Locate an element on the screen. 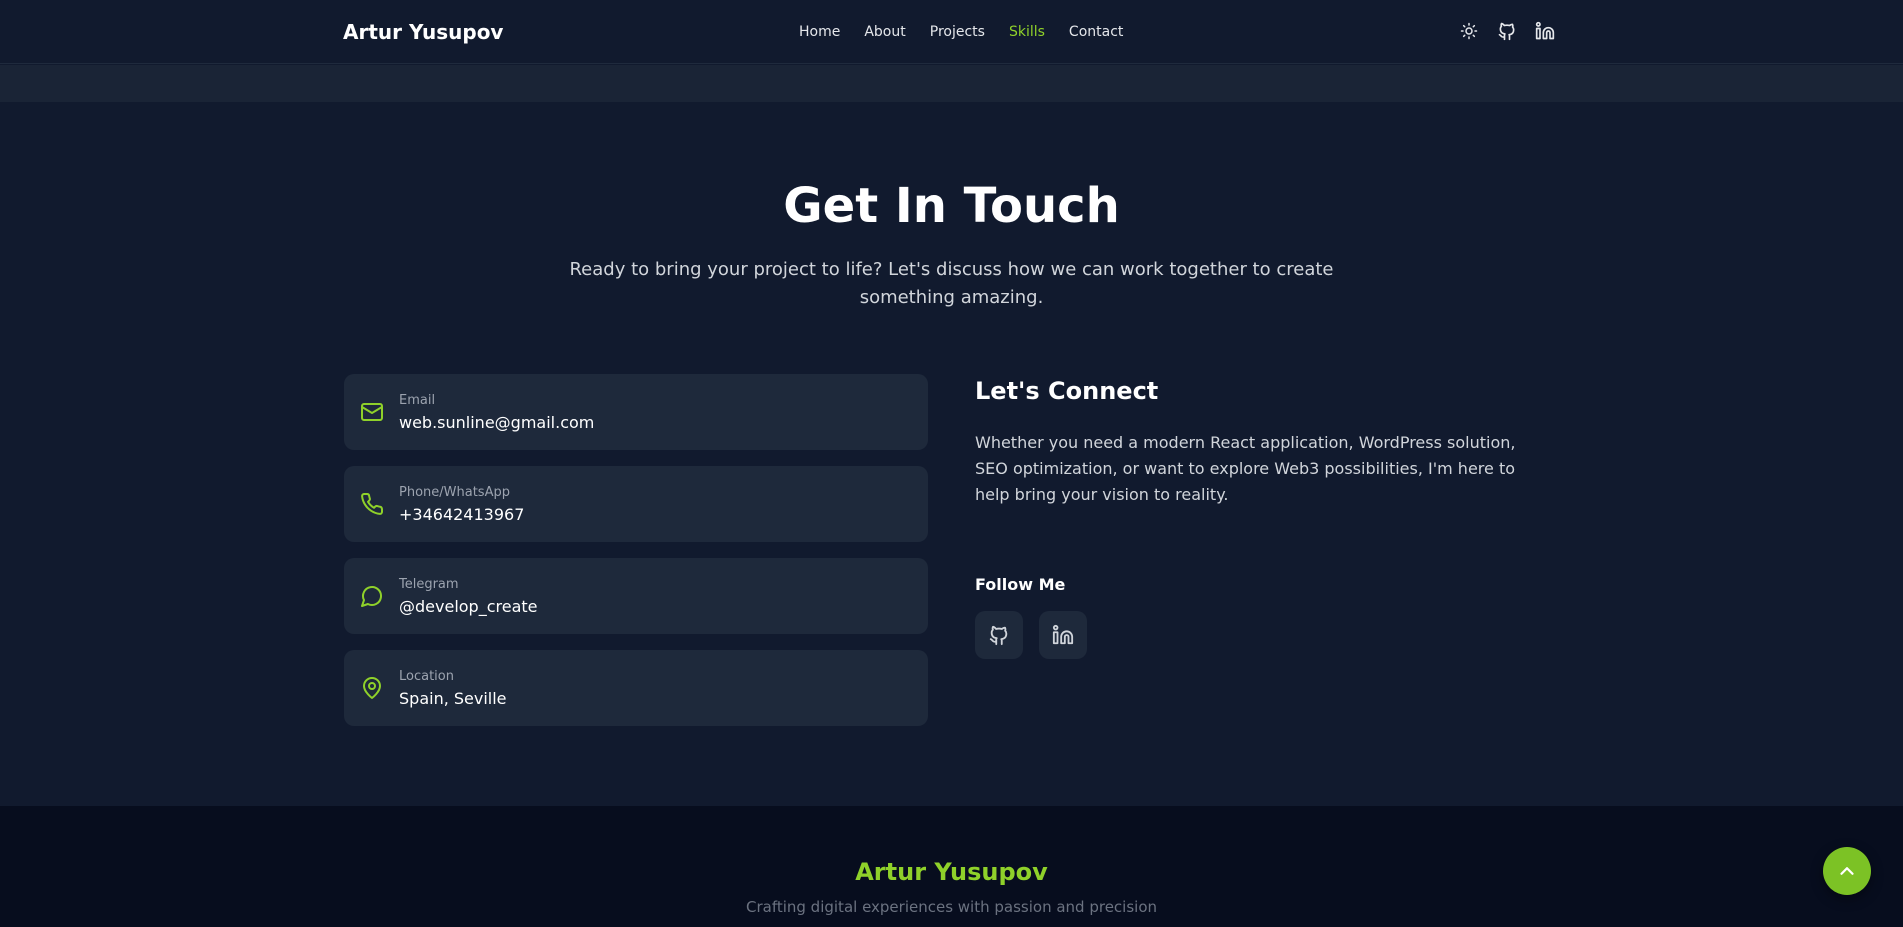 Image resolution: width=1903 pixels, height=927 pixels. contact-label: Email is located at coordinates (417, 400).